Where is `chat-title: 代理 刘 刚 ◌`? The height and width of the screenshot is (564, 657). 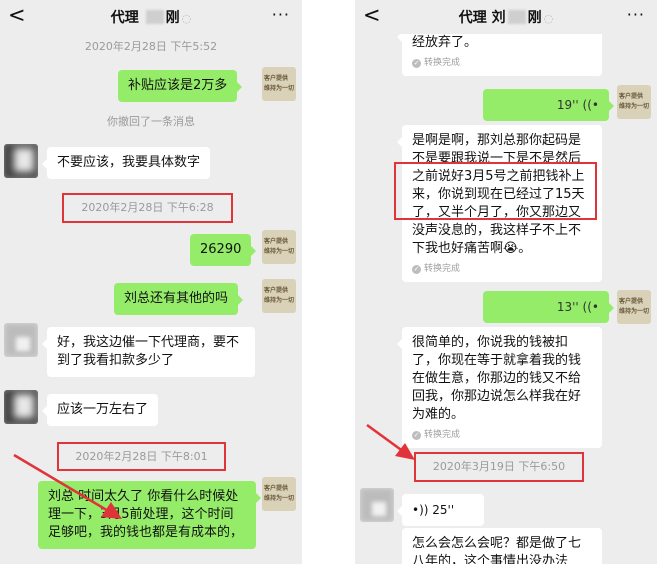
chat-title: 代理 刘 刚 ◌ is located at coordinates (506, 18).